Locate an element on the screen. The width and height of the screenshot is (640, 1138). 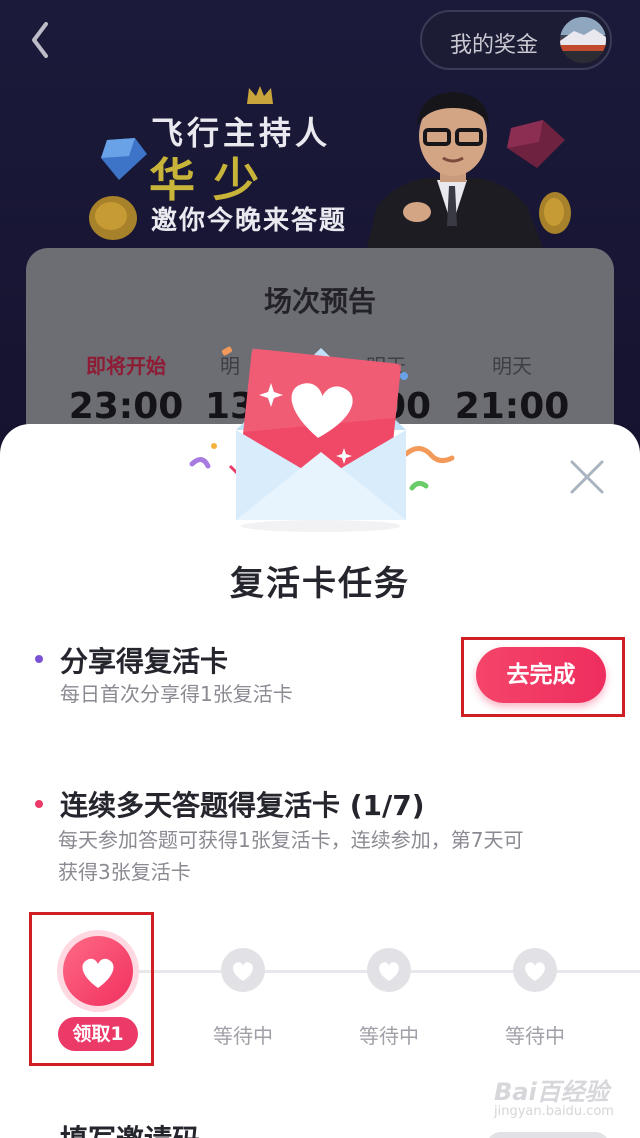
envelope-heart-icon is located at coordinates (322, 439).